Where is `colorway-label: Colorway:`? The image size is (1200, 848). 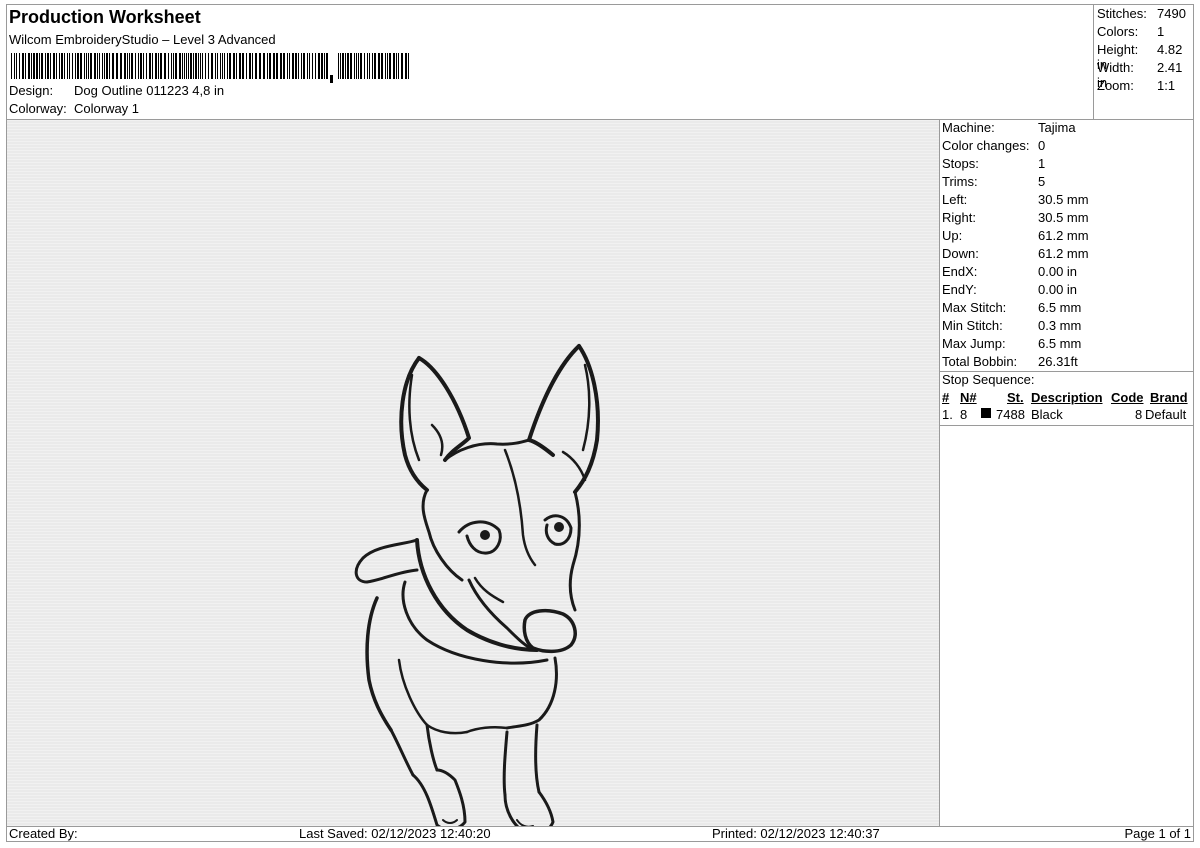
colorway-label: Colorway: is located at coordinates (38, 108).